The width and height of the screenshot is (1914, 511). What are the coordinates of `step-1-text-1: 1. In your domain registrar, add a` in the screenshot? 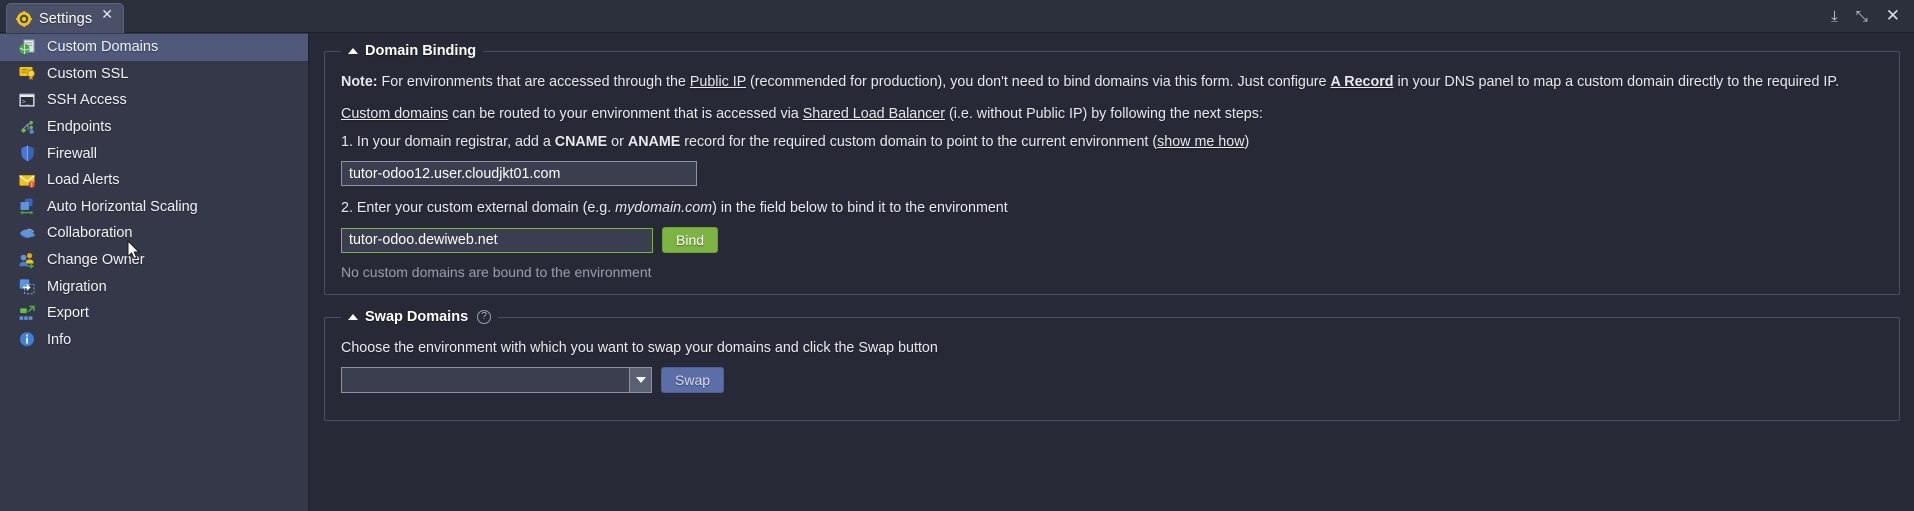 It's located at (448, 142).